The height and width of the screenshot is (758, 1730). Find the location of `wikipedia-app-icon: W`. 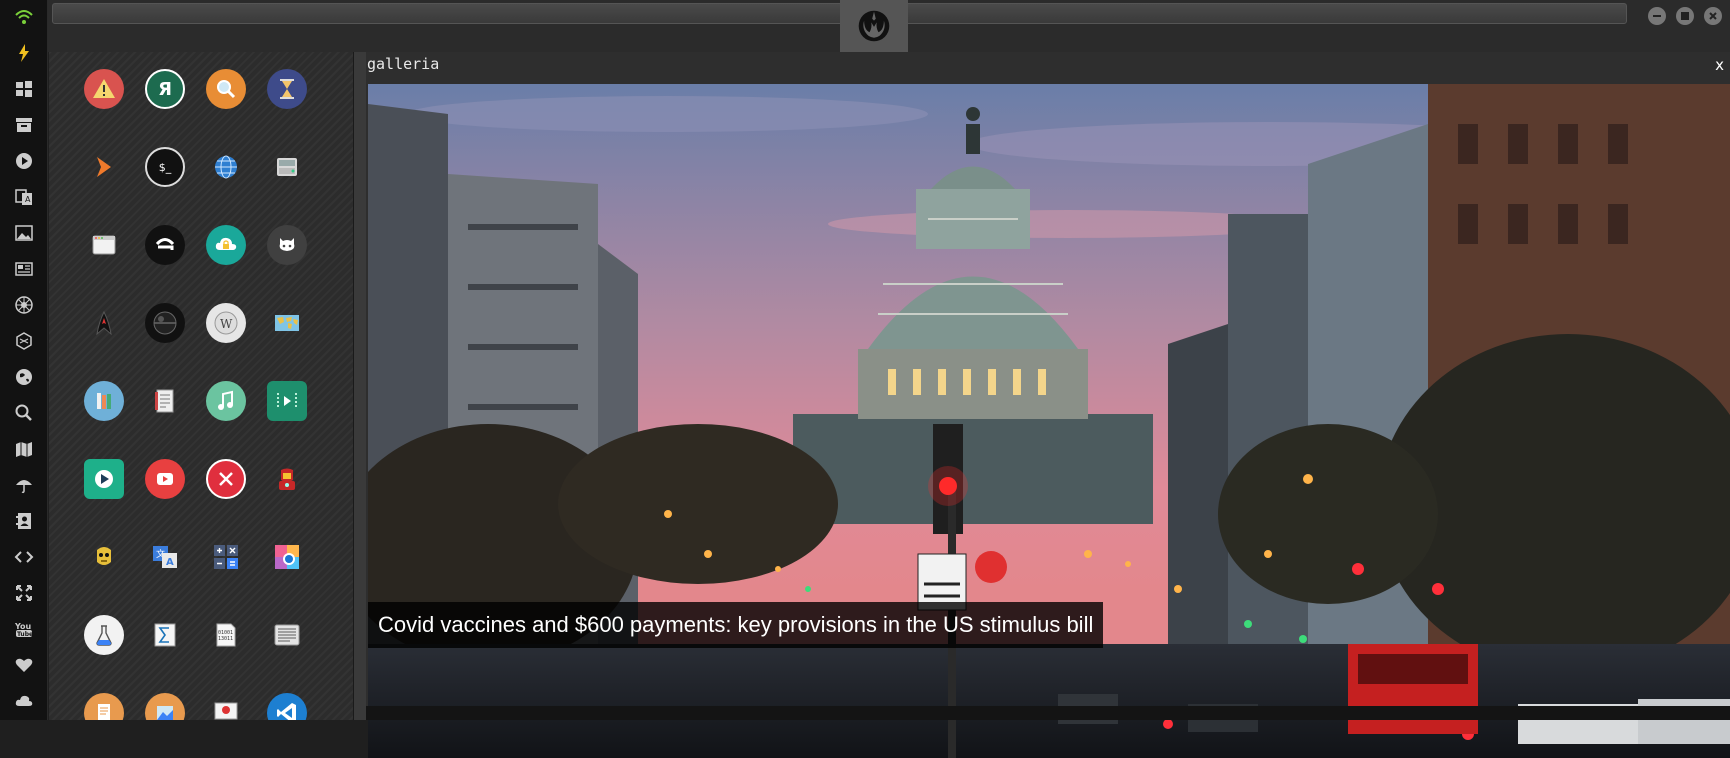

wikipedia-app-icon: W is located at coordinates (226, 323).